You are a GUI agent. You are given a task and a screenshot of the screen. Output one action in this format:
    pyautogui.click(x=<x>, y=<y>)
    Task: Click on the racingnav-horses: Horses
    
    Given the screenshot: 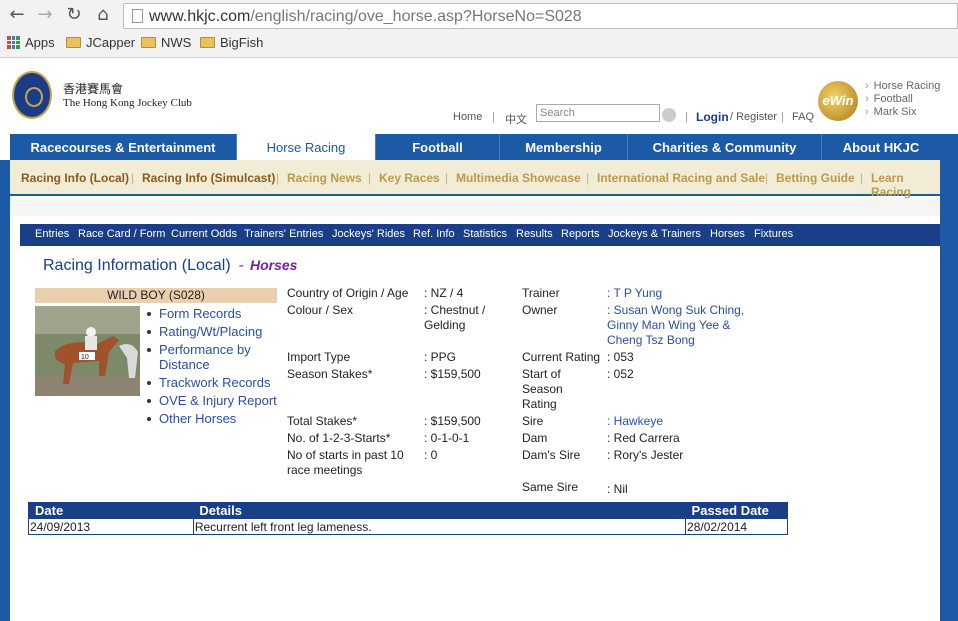 What is the action you would take?
    pyautogui.click(x=727, y=234)
    